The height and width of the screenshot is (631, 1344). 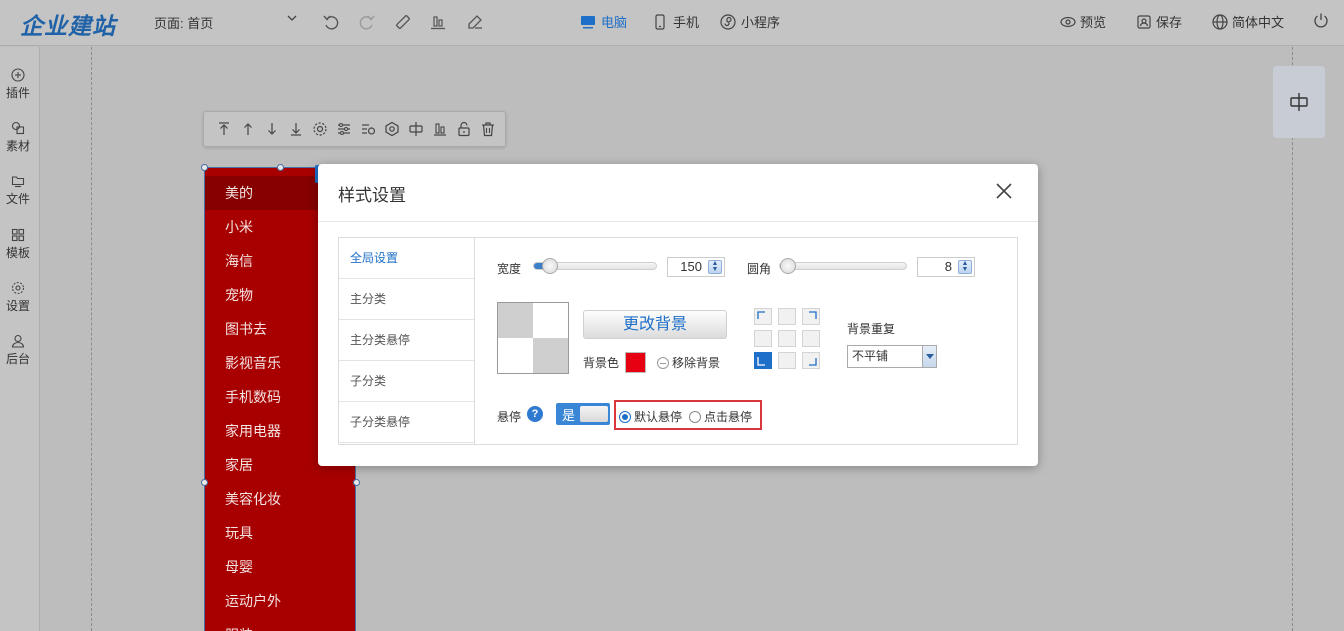 What do you see at coordinates (17, 146) in the screenshot?
I see `sidebar-item-label: 素材` at bounding box center [17, 146].